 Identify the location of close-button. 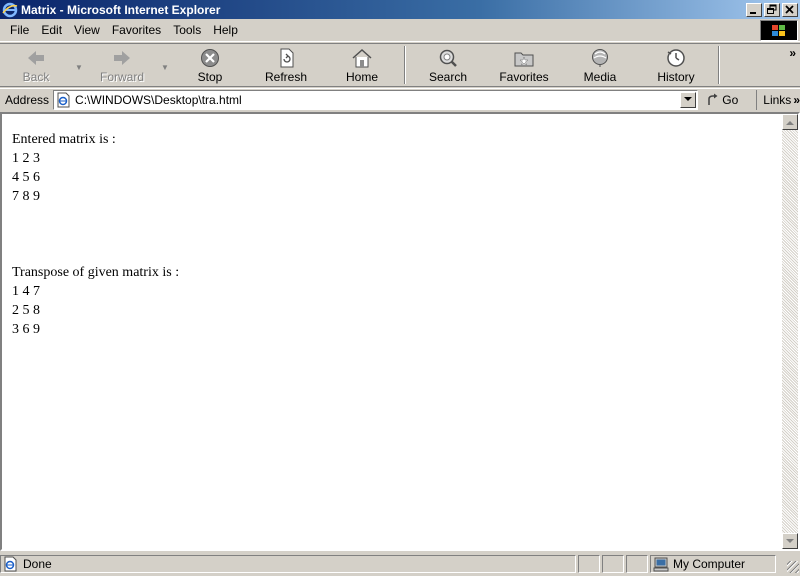
(790, 9).